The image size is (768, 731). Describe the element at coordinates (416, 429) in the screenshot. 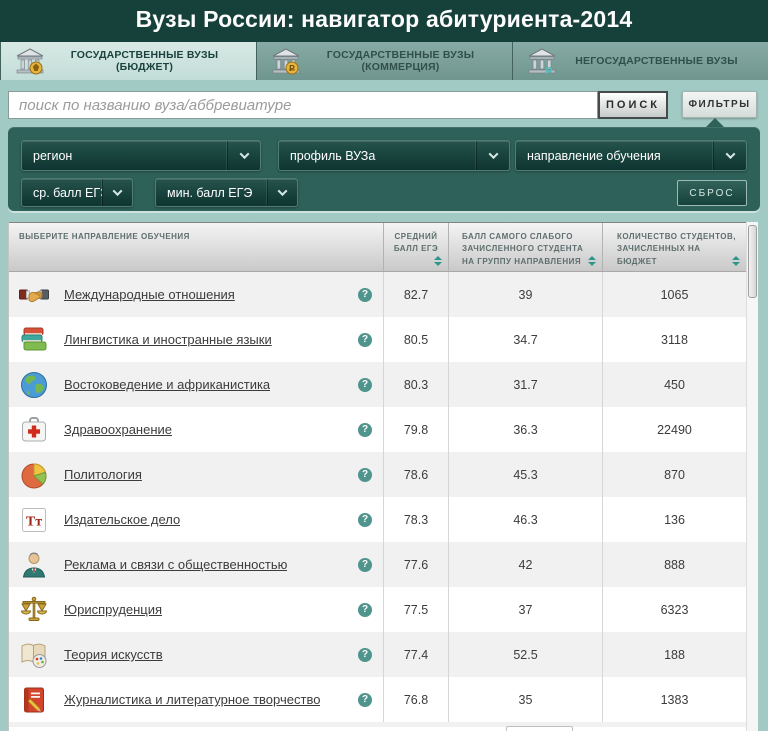

I see `avg-score-value: 79.8` at that location.